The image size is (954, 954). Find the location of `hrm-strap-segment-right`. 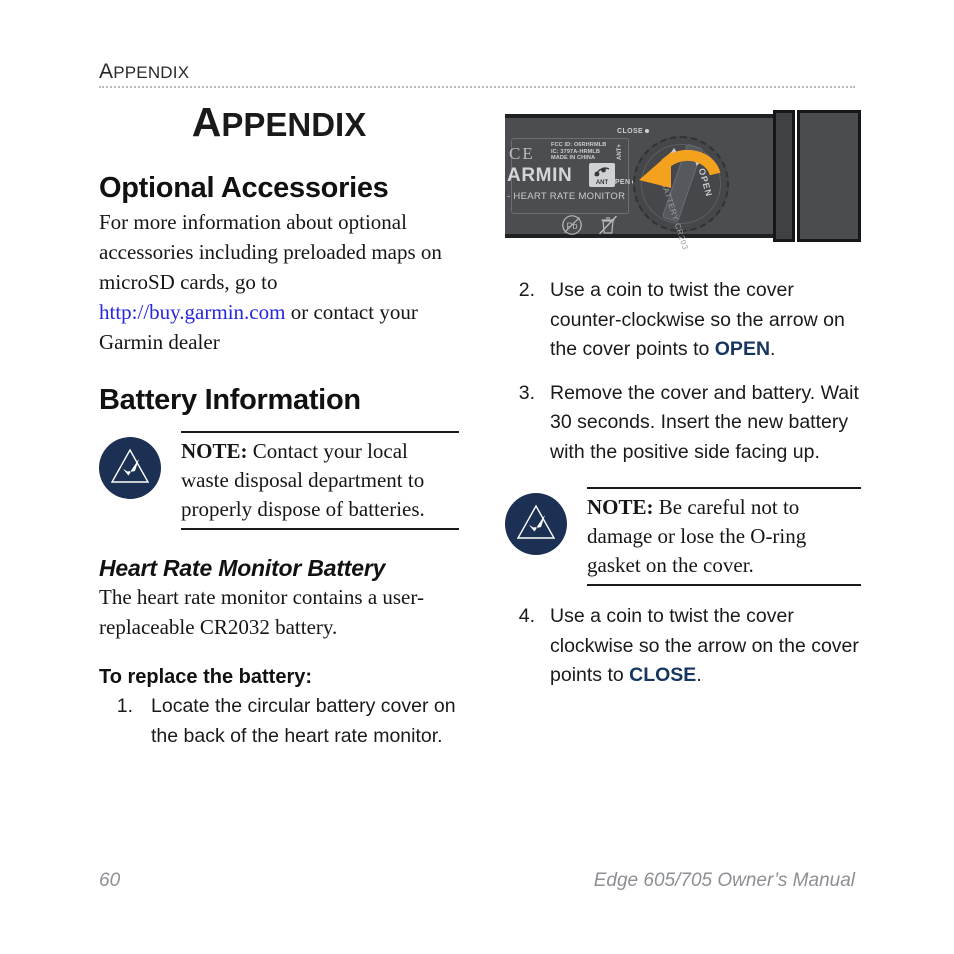

hrm-strap-segment-right is located at coordinates (829, 176).